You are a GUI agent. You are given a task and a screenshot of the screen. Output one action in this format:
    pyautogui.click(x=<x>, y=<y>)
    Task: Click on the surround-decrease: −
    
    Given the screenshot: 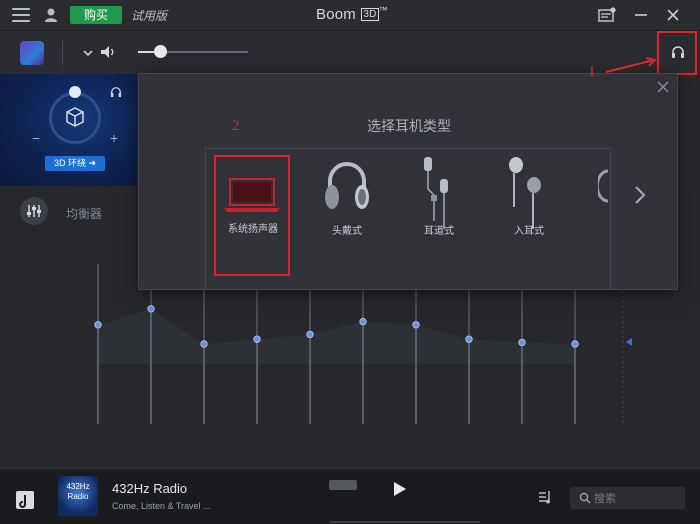 What is the action you would take?
    pyautogui.click(x=36, y=138)
    